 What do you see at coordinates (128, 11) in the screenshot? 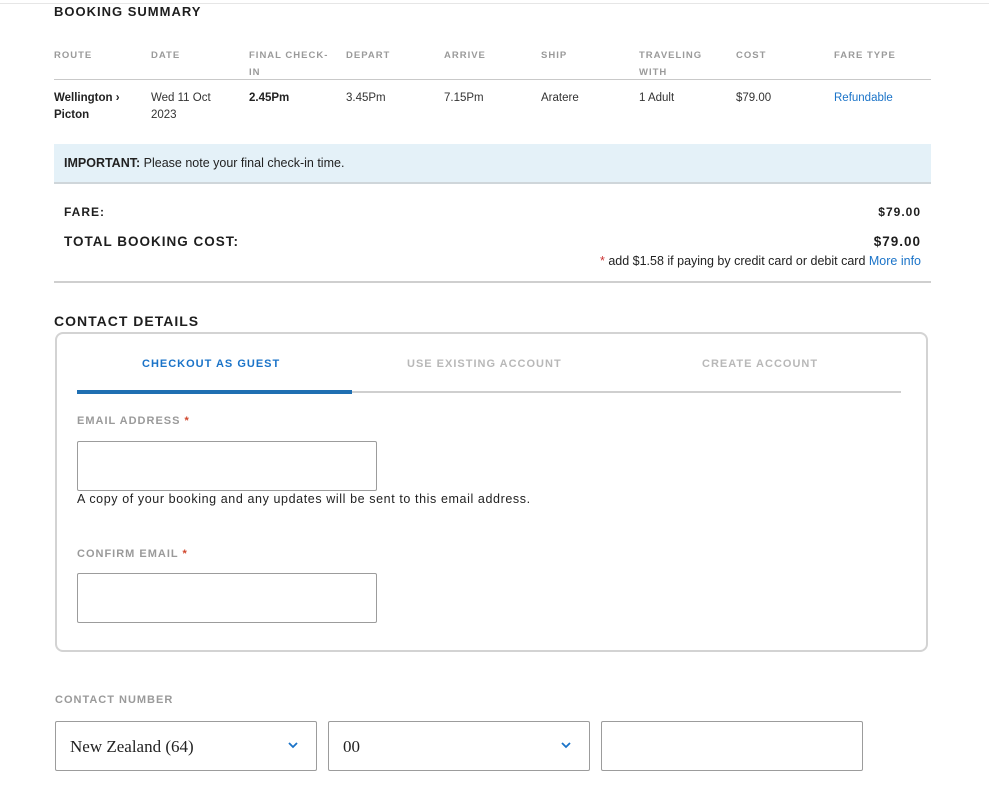
I see `booking-summary-title: BOOKING SUMMARY` at bounding box center [128, 11].